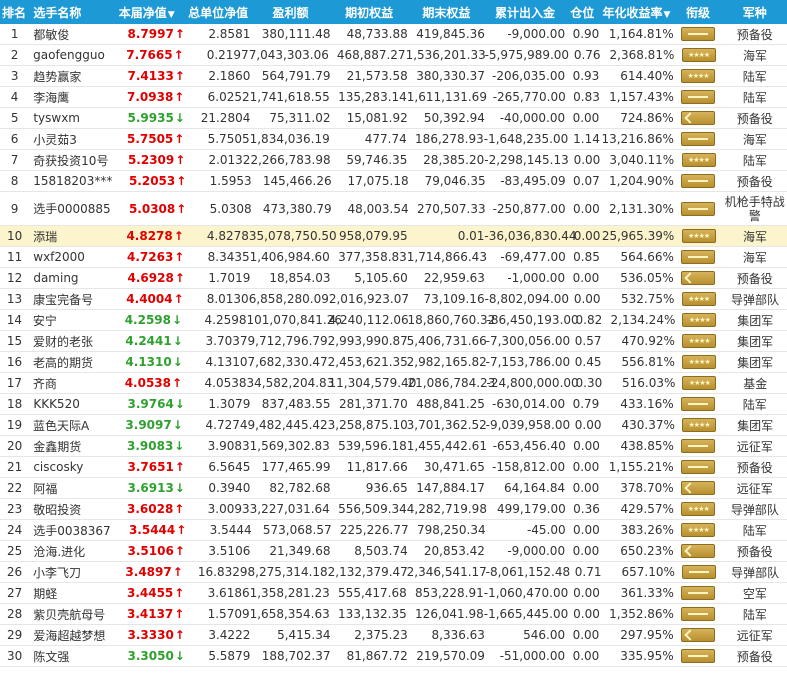  I want to click on row-annual-return: 724.86%, so click(647, 118).